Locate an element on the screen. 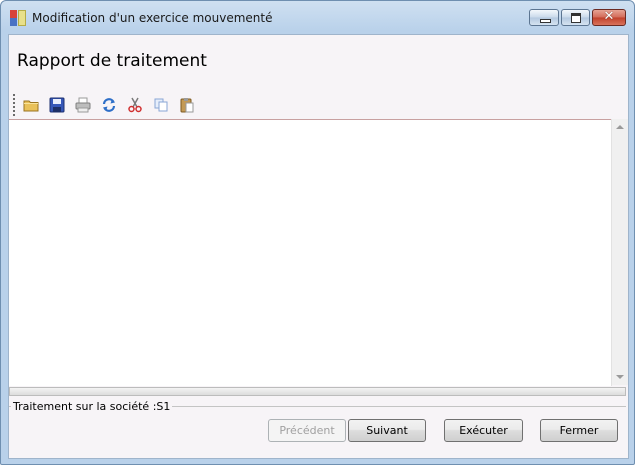 The image size is (635, 465). refresh-icon is located at coordinates (109, 105).